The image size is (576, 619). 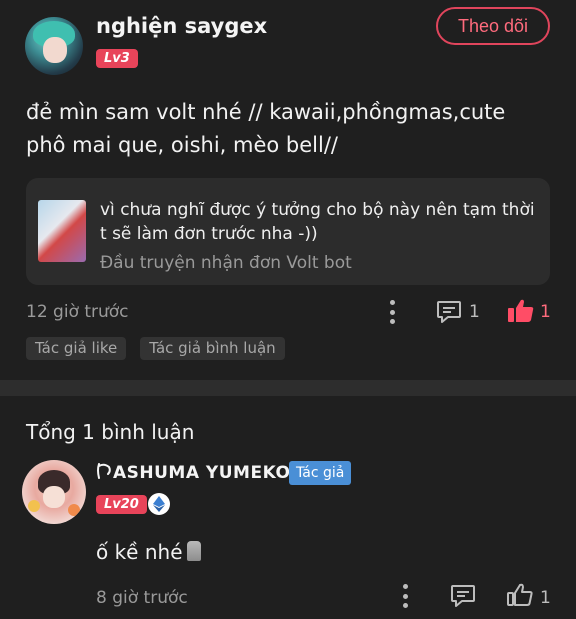 I want to click on comment-bubble-icon, so click(x=449, y=312).